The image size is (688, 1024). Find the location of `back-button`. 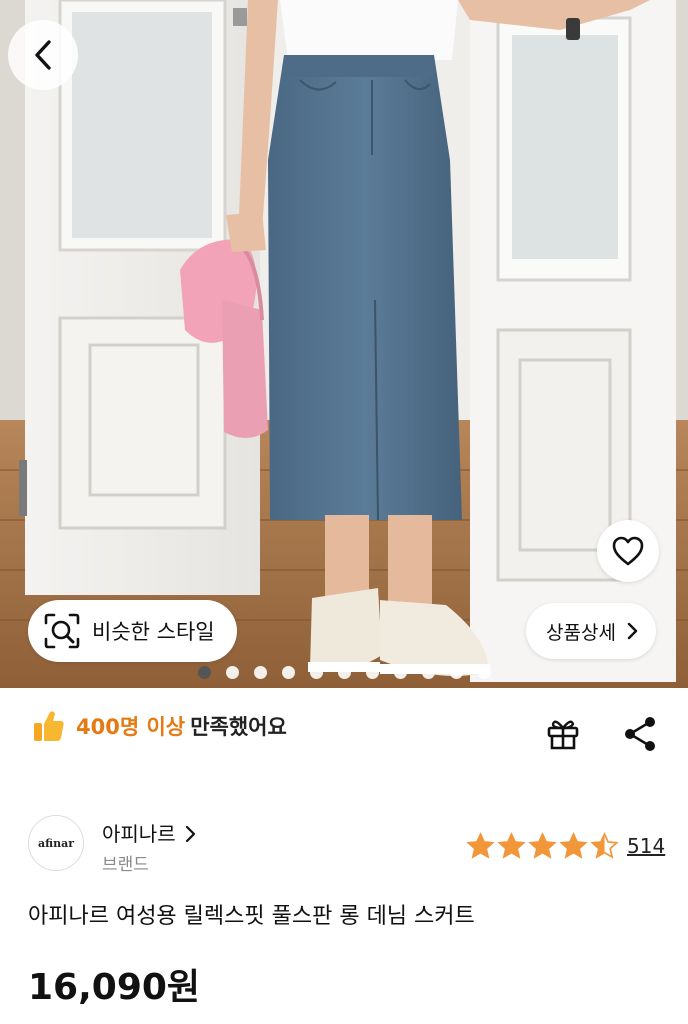

back-button is located at coordinates (43, 55).